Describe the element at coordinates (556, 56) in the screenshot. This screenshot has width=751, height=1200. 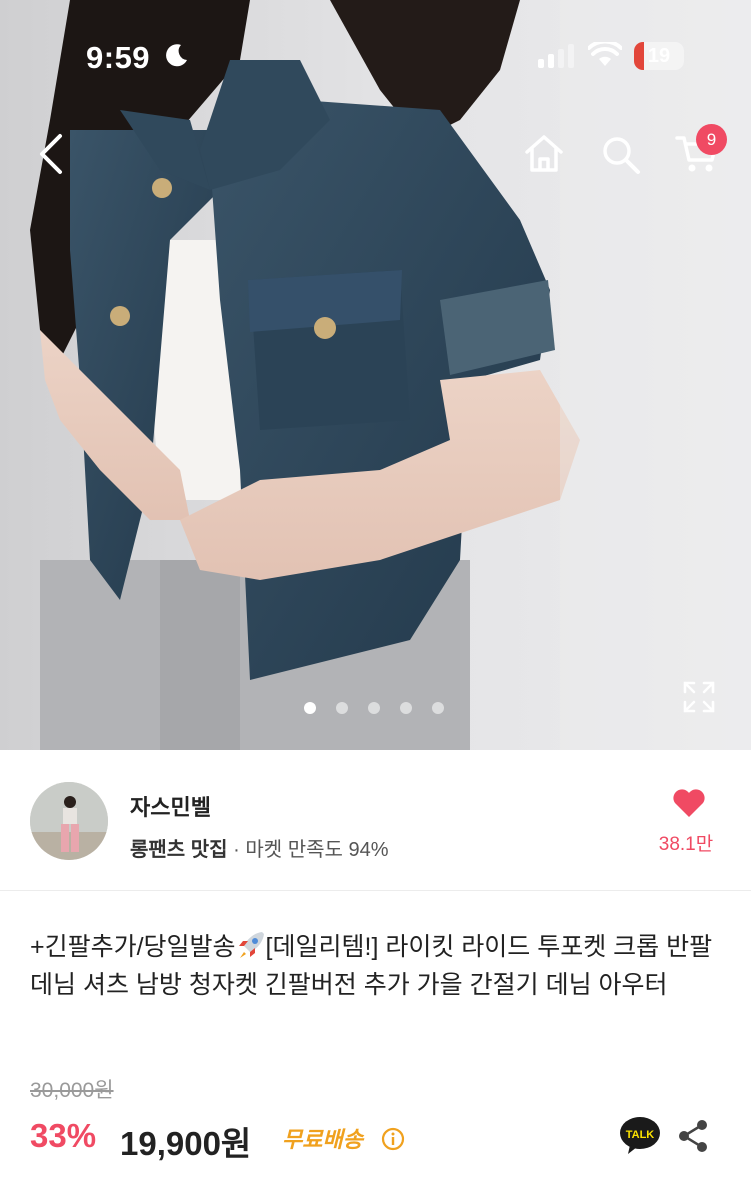
I see `signal-icon` at that location.